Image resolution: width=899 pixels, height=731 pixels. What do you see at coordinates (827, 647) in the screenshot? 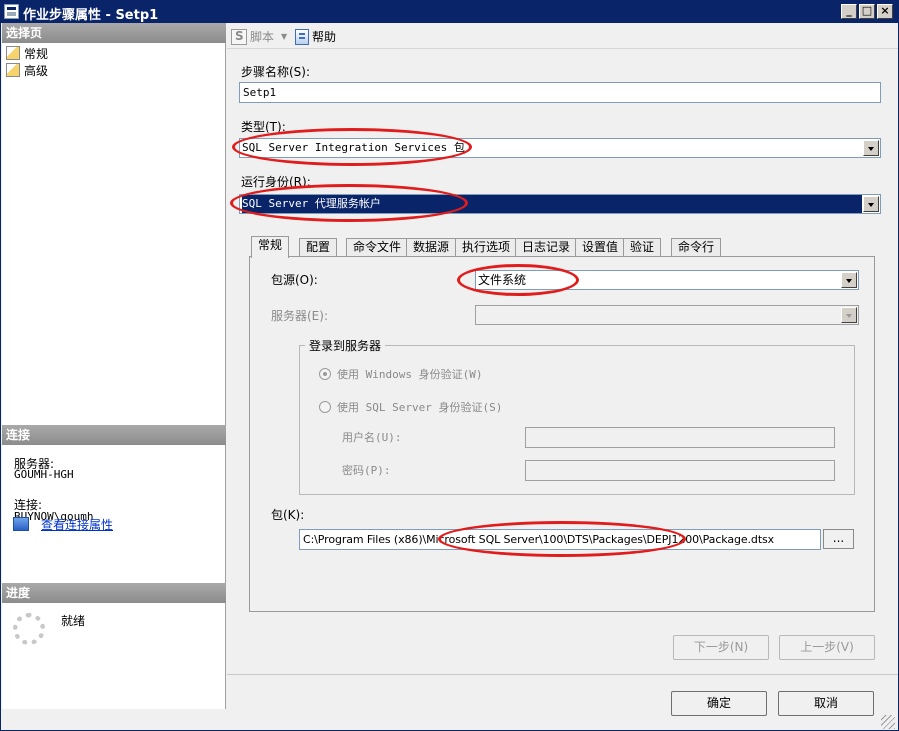
I see `previous-step-button: 上一步(V)` at bounding box center [827, 647].